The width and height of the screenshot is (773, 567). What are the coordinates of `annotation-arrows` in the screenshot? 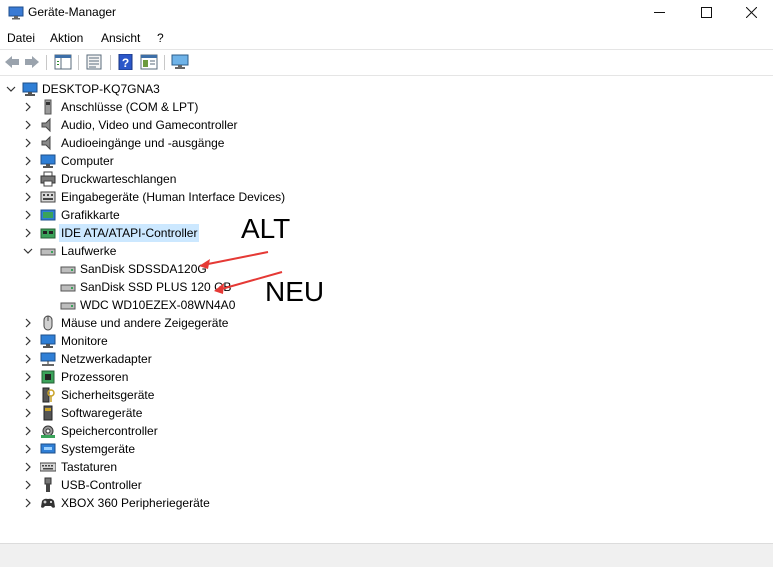 It's located at (241, 272).